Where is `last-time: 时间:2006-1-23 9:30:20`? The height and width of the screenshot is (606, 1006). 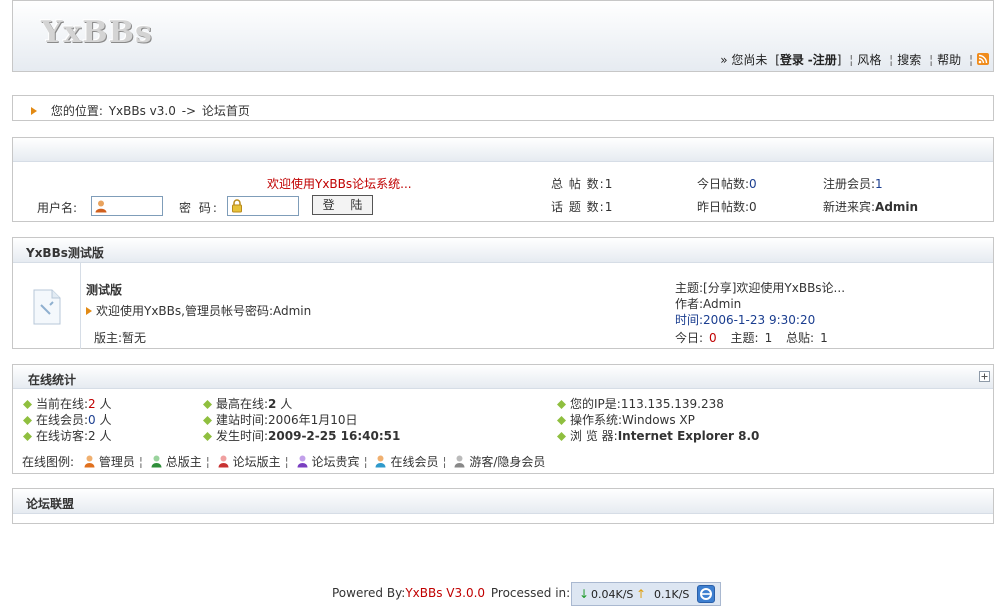 last-time: 时间:2006-1-23 9:30:20 is located at coordinates (745, 320).